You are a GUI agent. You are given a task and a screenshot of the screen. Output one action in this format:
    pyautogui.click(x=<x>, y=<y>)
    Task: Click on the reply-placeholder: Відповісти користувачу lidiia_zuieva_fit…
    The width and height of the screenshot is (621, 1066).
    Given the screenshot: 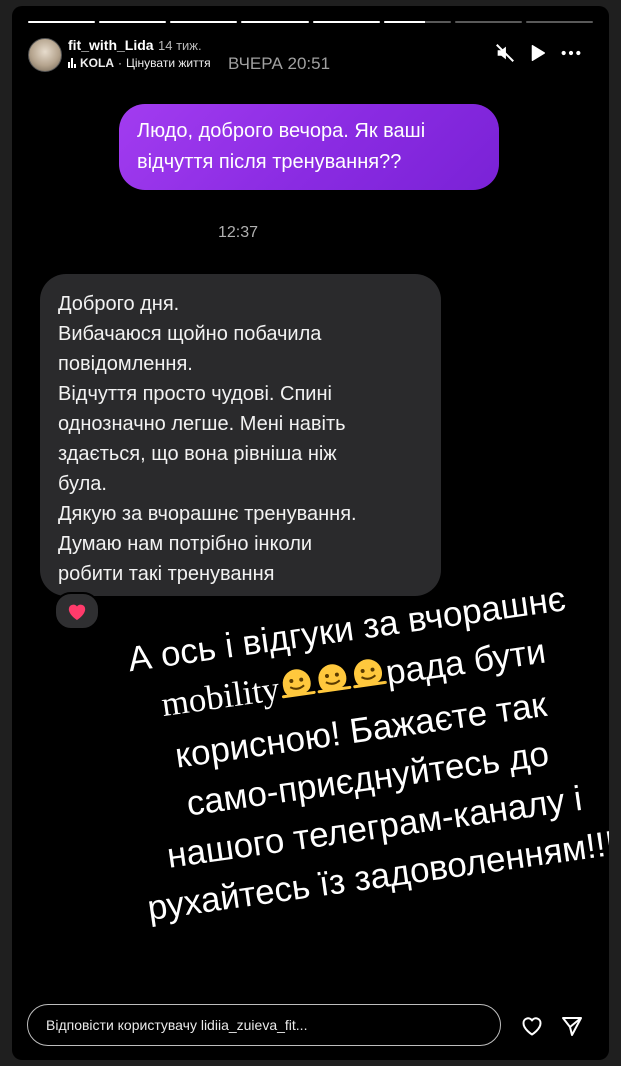 What is the action you would take?
    pyautogui.click(x=177, y=1025)
    